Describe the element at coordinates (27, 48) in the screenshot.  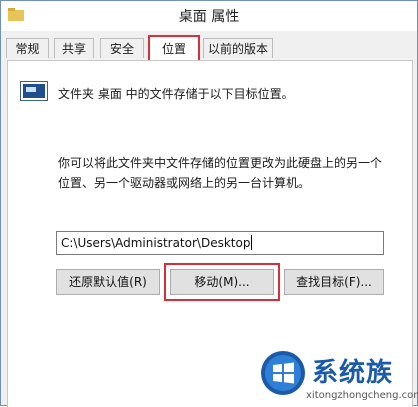
I see `tab-general: 常规` at that location.